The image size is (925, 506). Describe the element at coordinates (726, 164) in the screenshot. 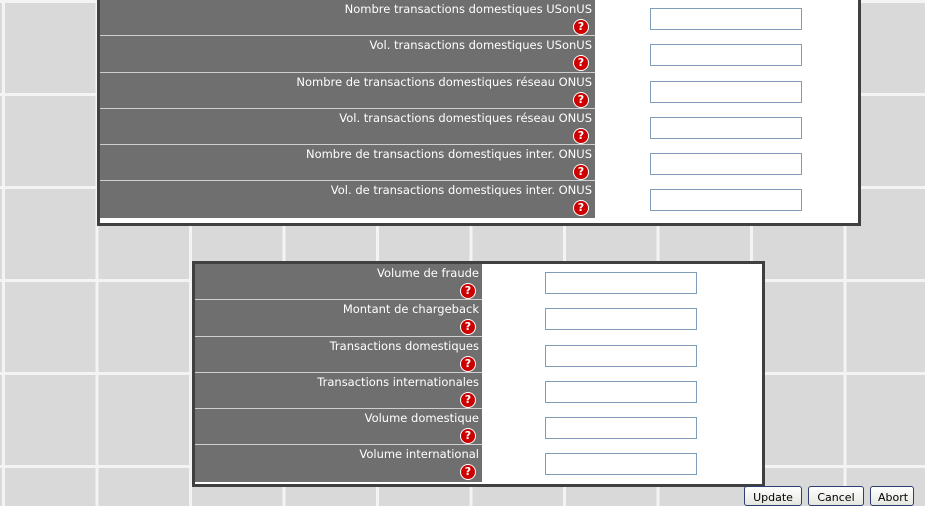

I see `domestic-inter-onus-count-input` at that location.